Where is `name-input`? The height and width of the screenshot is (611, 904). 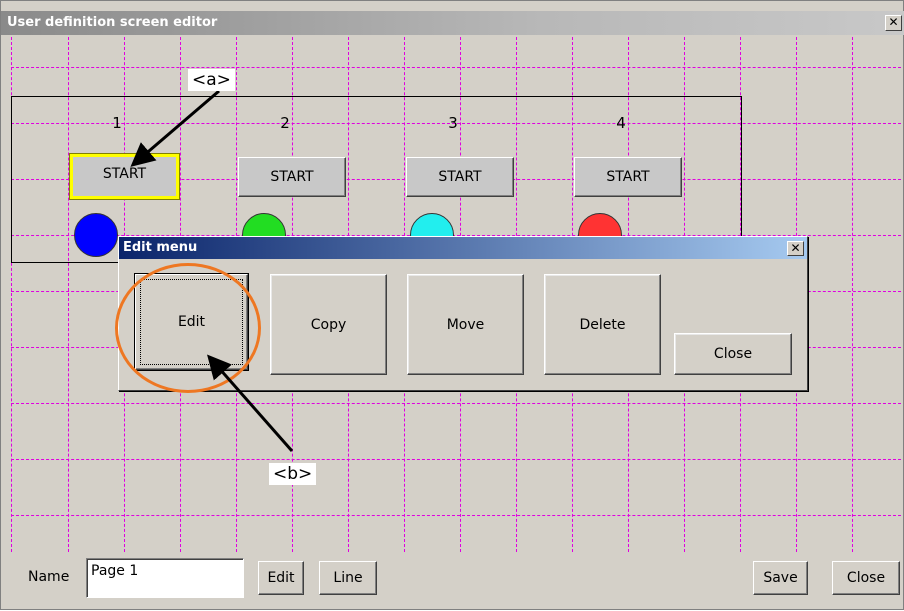 name-input is located at coordinates (165, 578).